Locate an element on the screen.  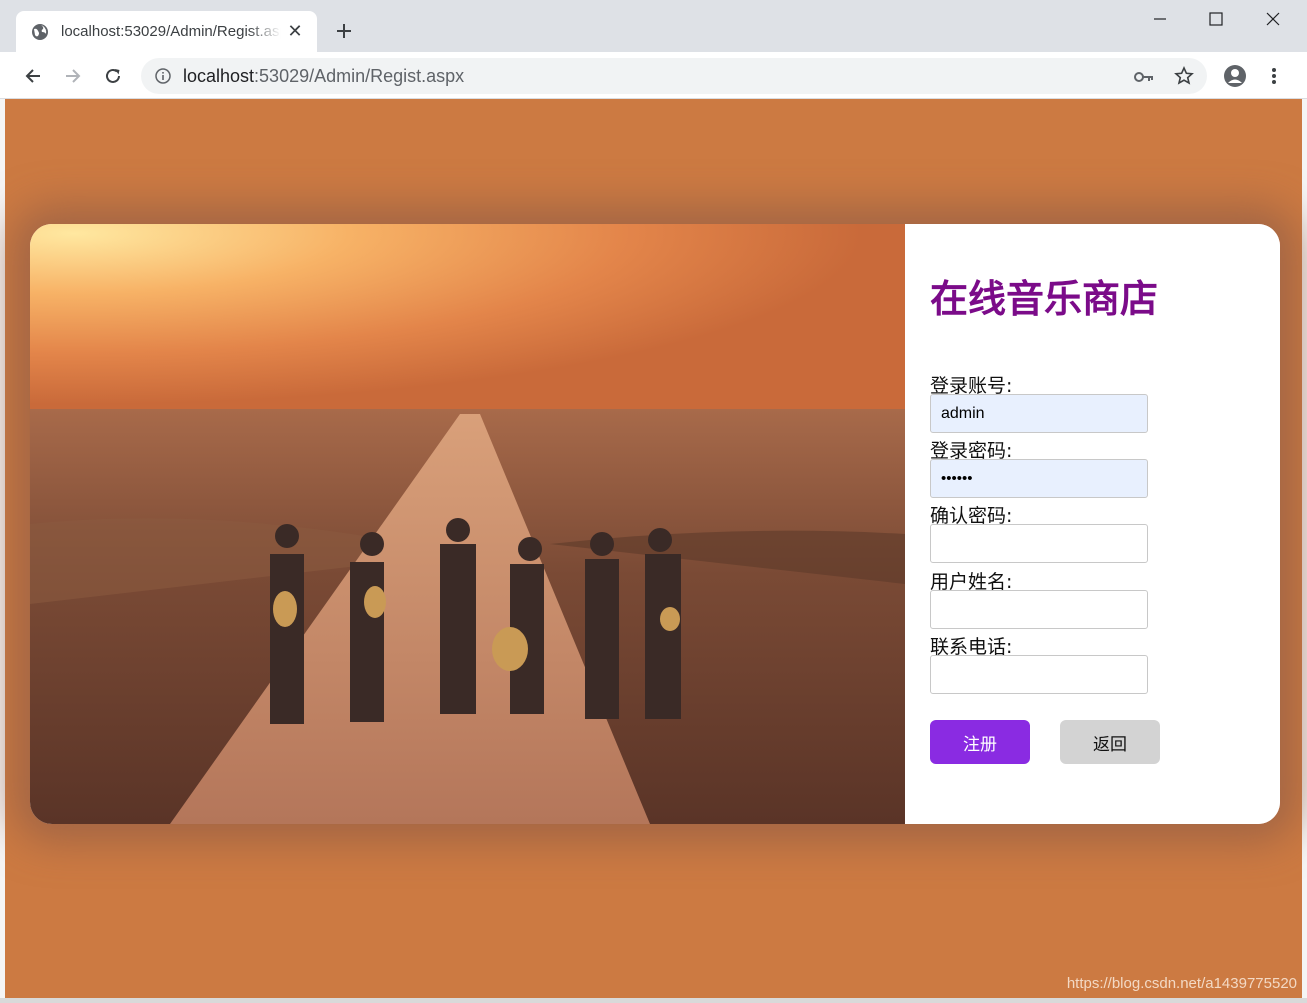
browser-toolbar: localhost:53029/Admin/Regist.aspx is located at coordinates (653, 75).